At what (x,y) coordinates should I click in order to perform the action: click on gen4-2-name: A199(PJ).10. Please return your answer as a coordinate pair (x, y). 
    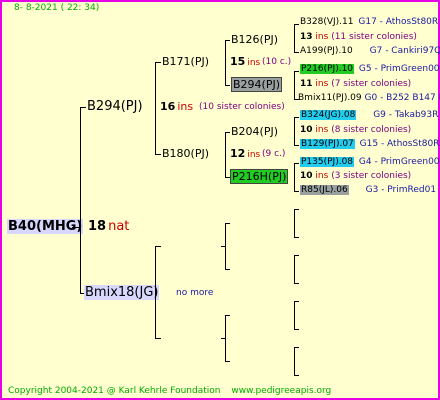
    Looking at the image, I should click on (326, 51).